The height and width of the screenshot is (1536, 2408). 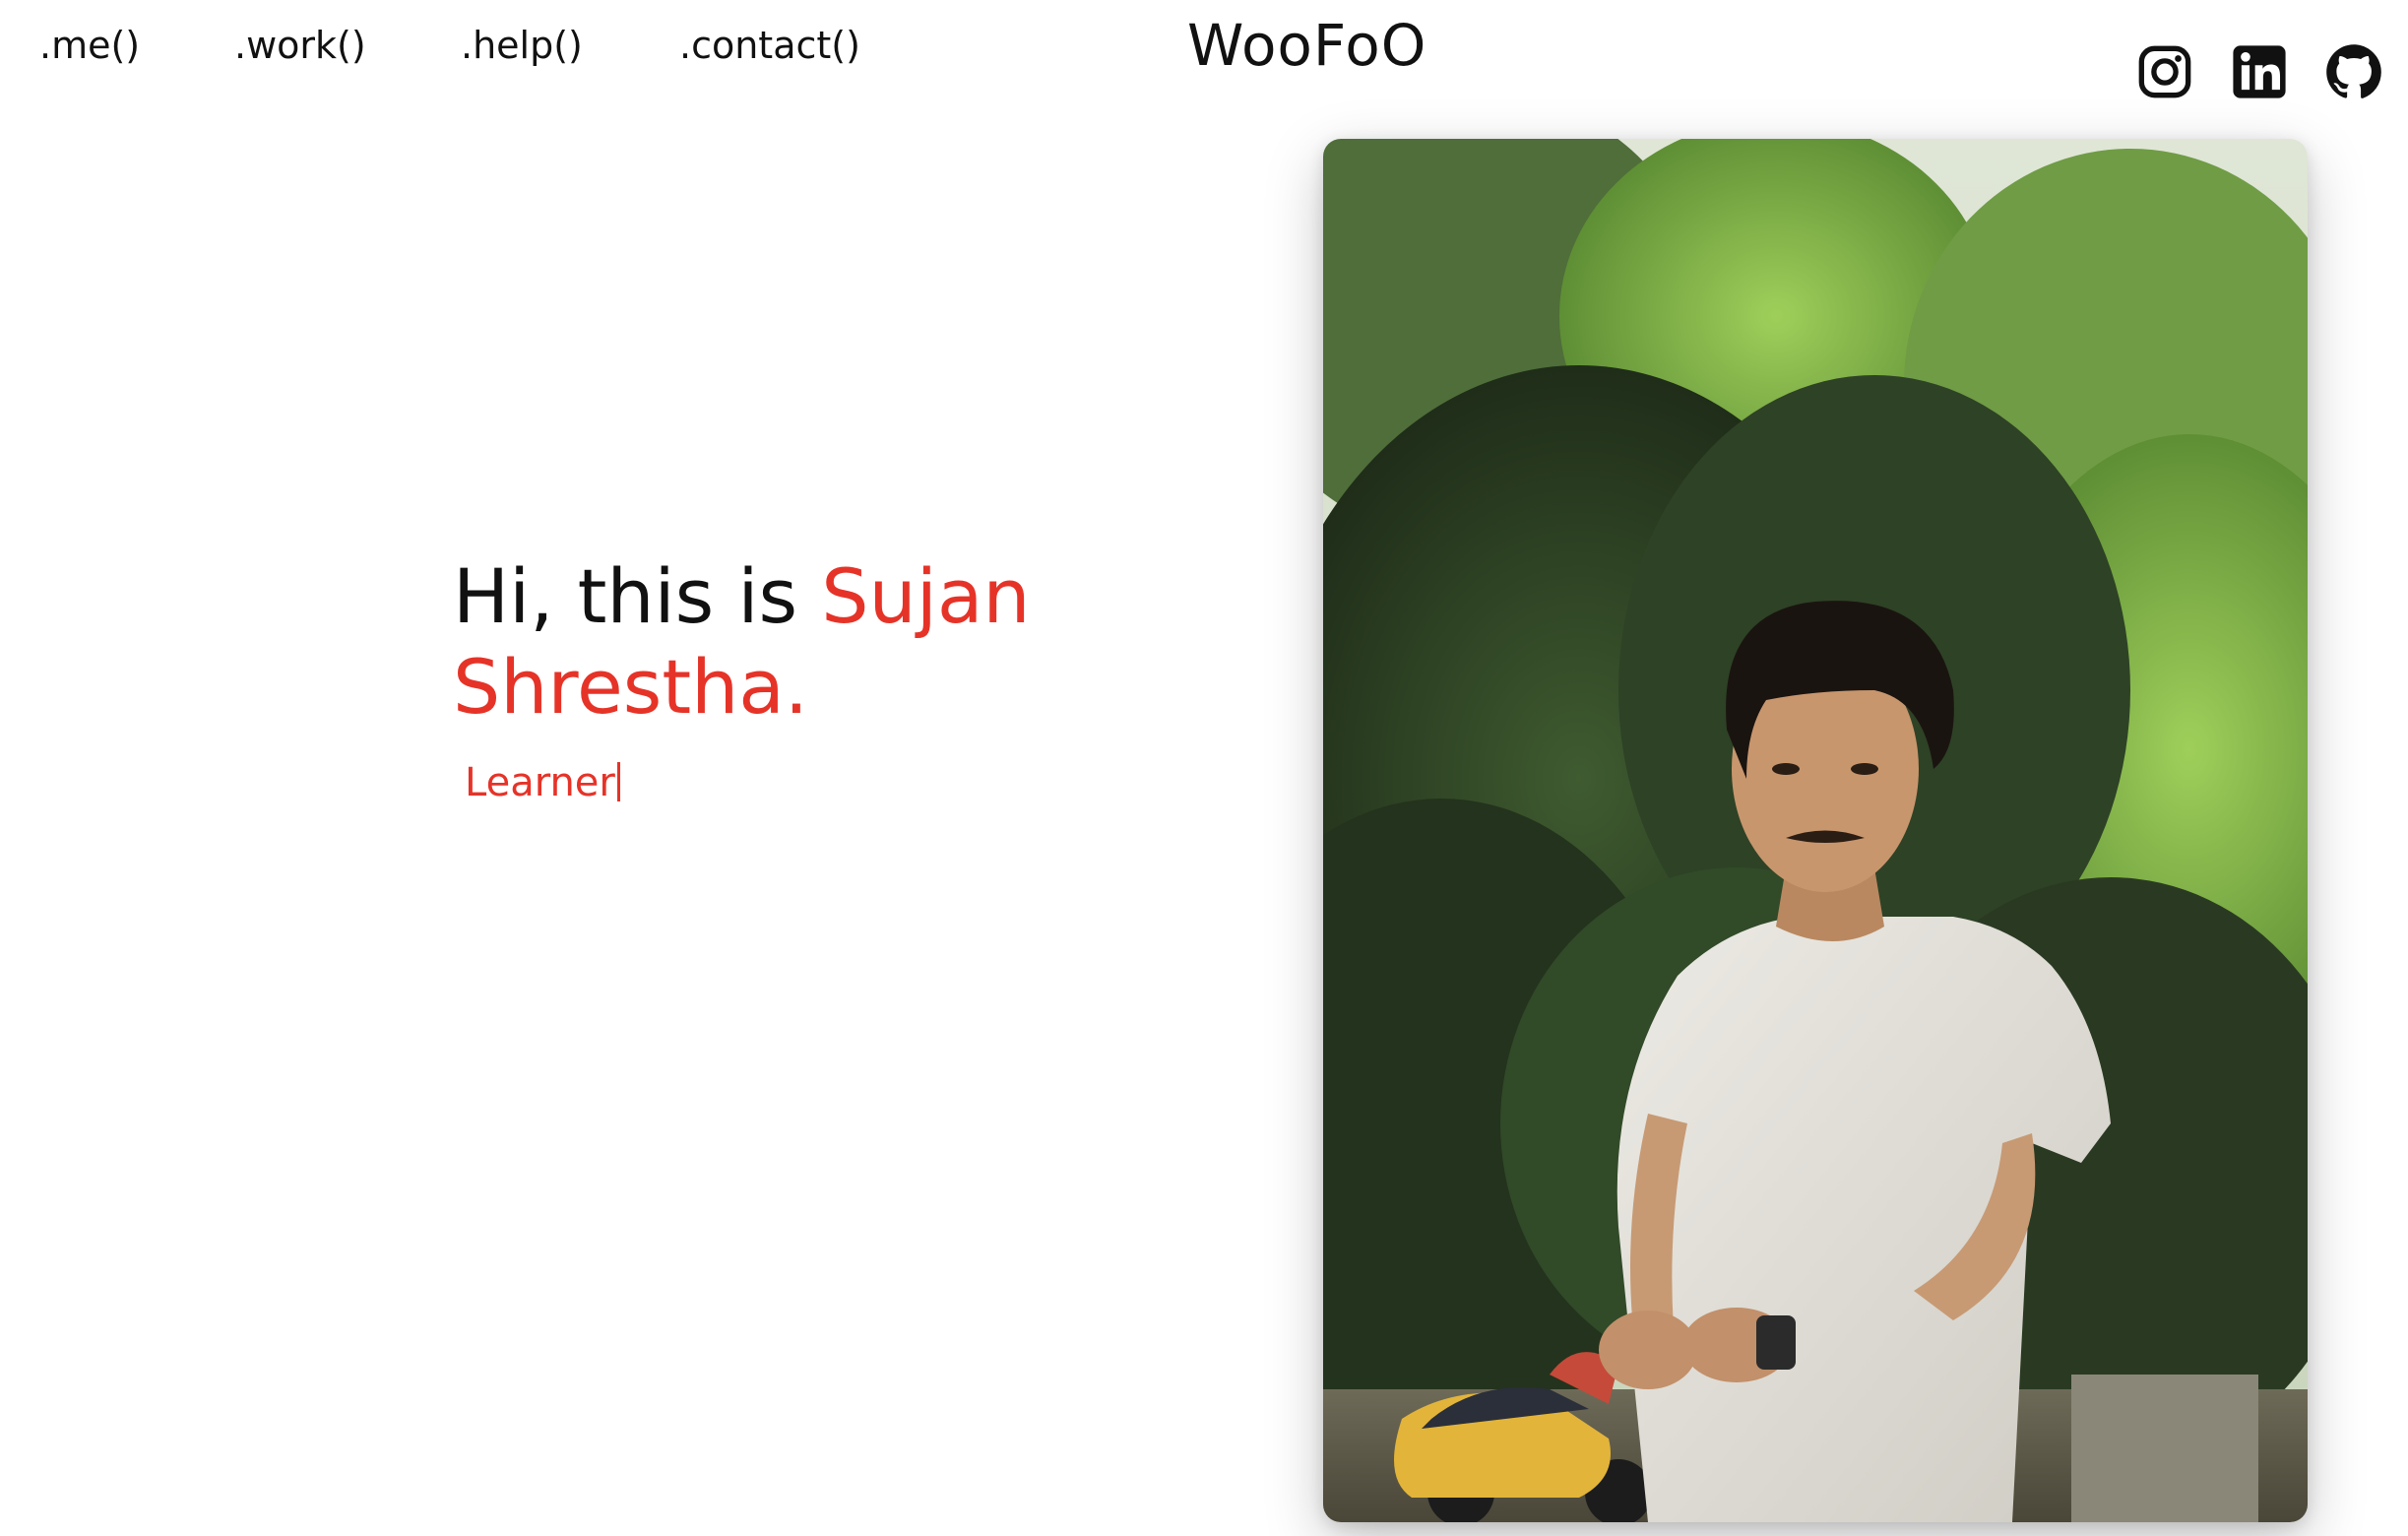 I want to click on nav-item-contact: .contact(), so click(x=769, y=45).